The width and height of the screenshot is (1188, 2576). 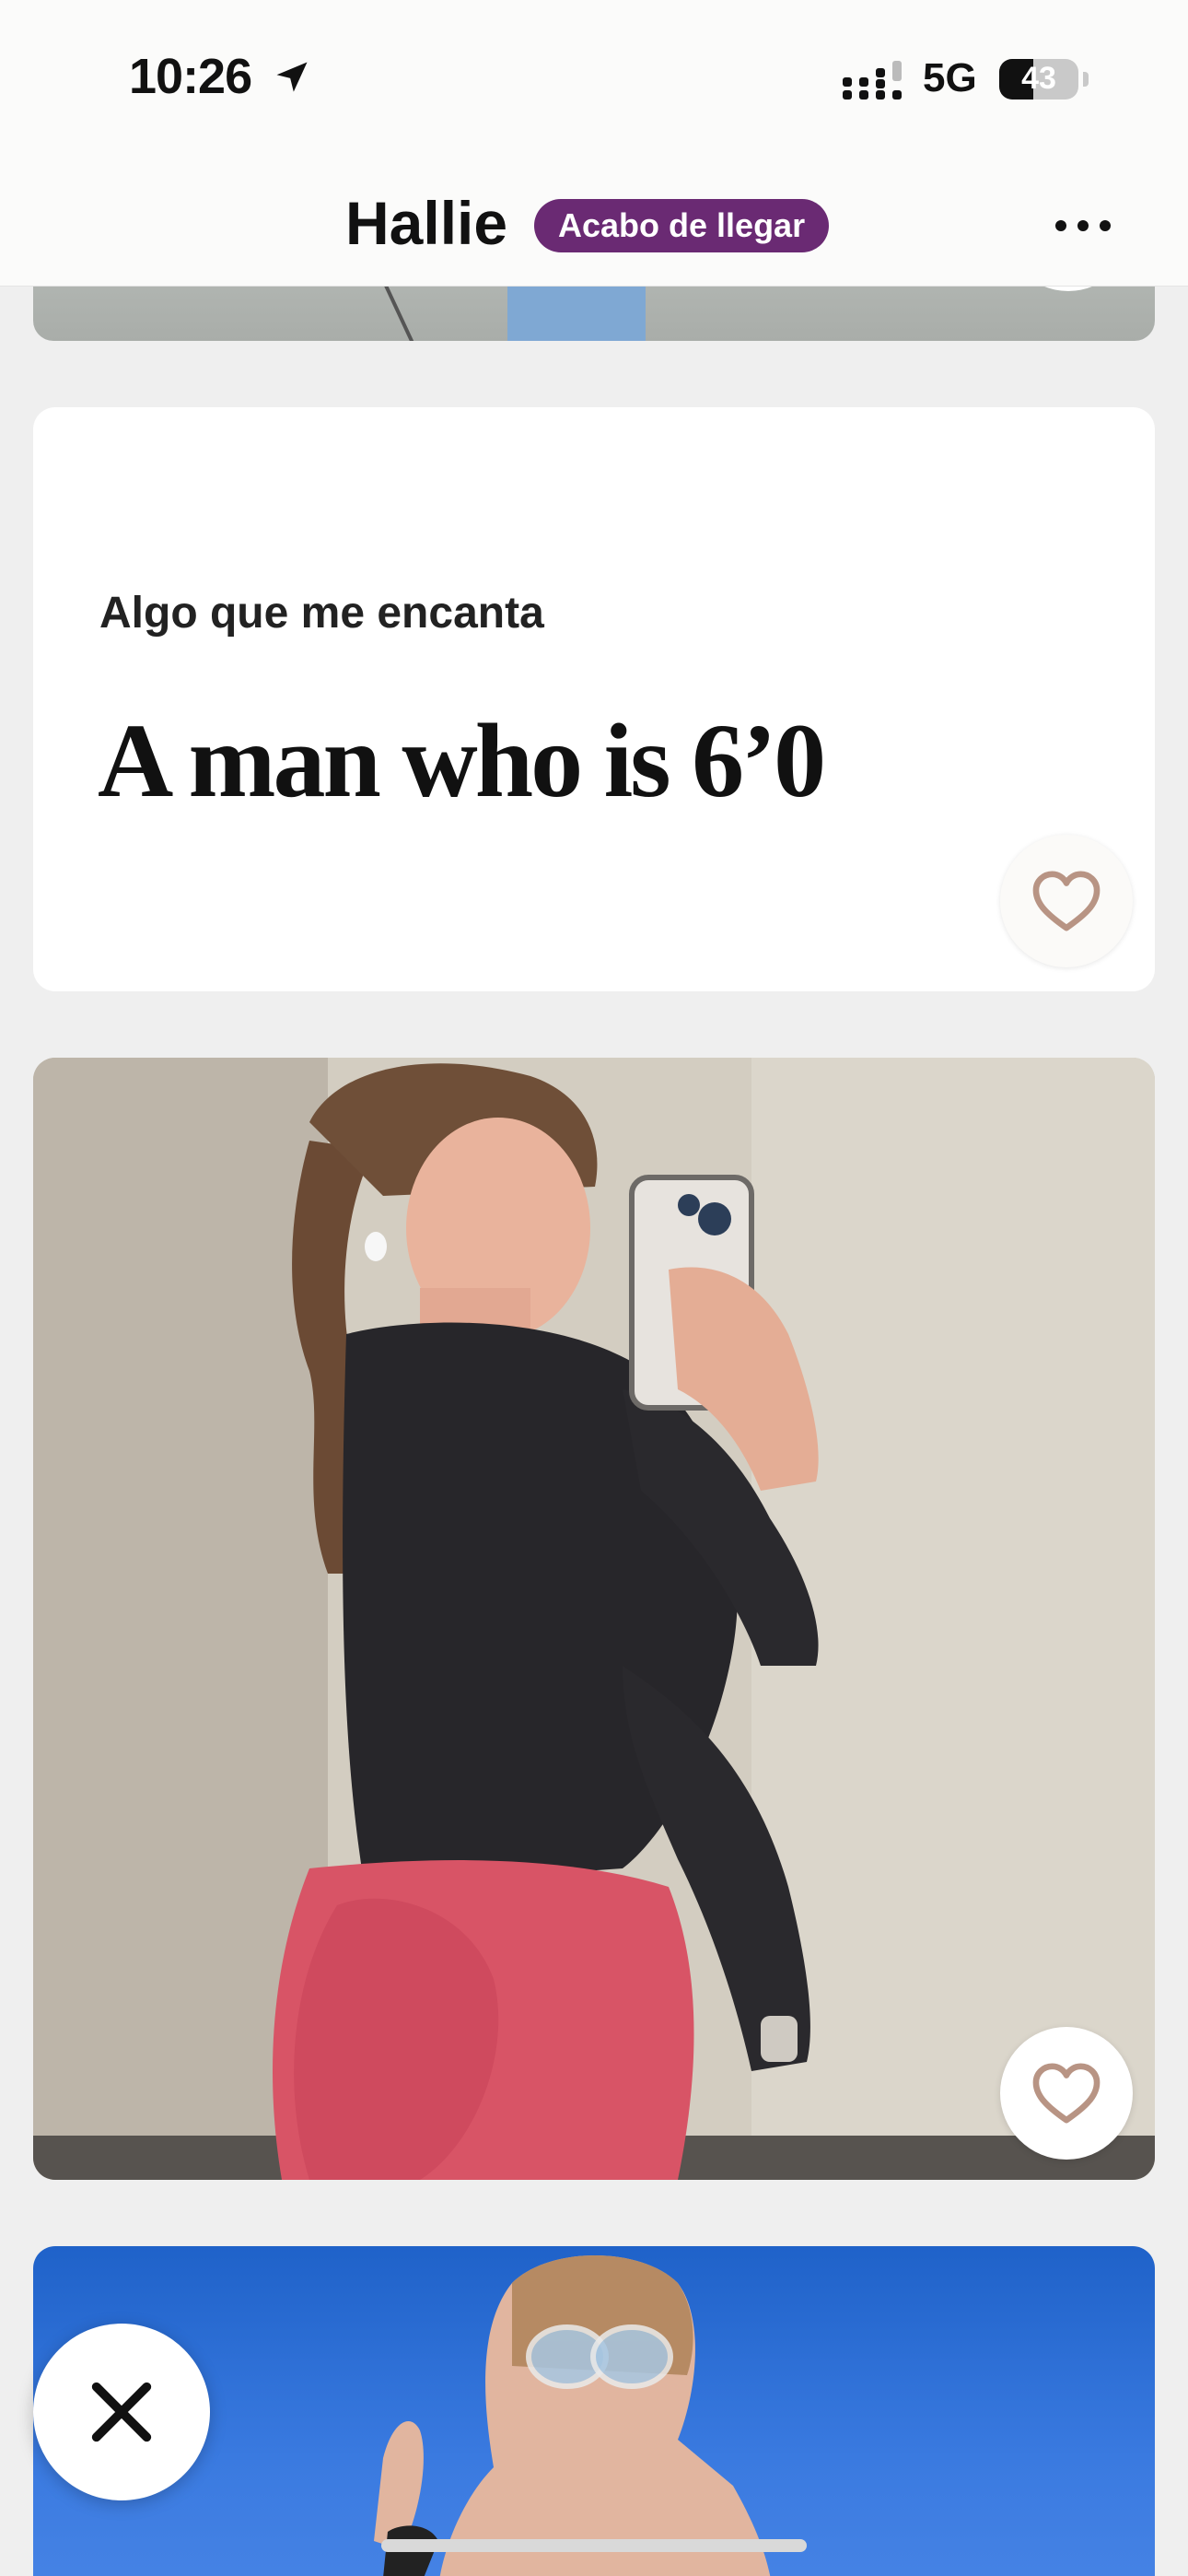 I want to click on skip-button, so click(x=121, y=2412).